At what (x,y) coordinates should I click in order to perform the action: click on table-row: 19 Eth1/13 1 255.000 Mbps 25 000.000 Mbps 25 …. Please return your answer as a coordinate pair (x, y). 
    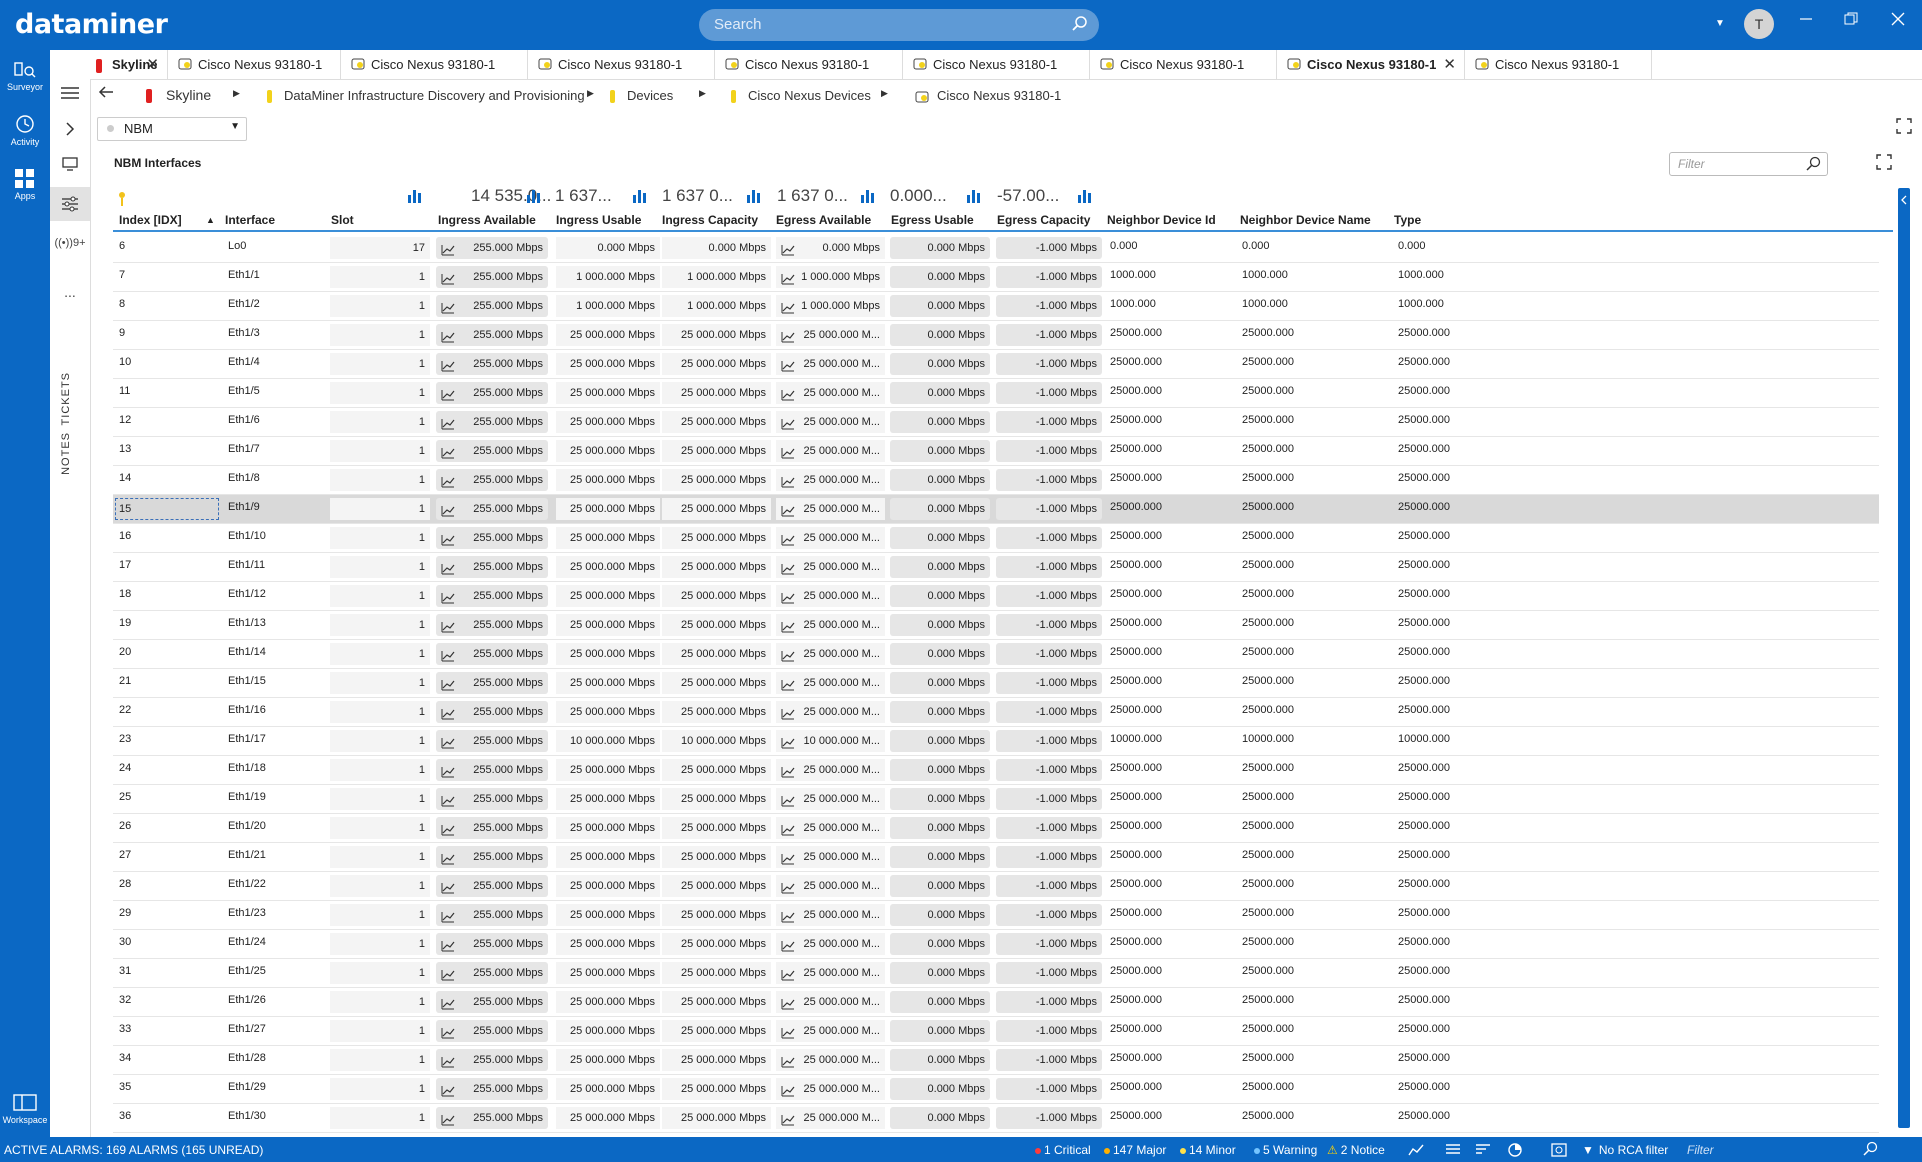
    Looking at the image, I should click on (996, 625).